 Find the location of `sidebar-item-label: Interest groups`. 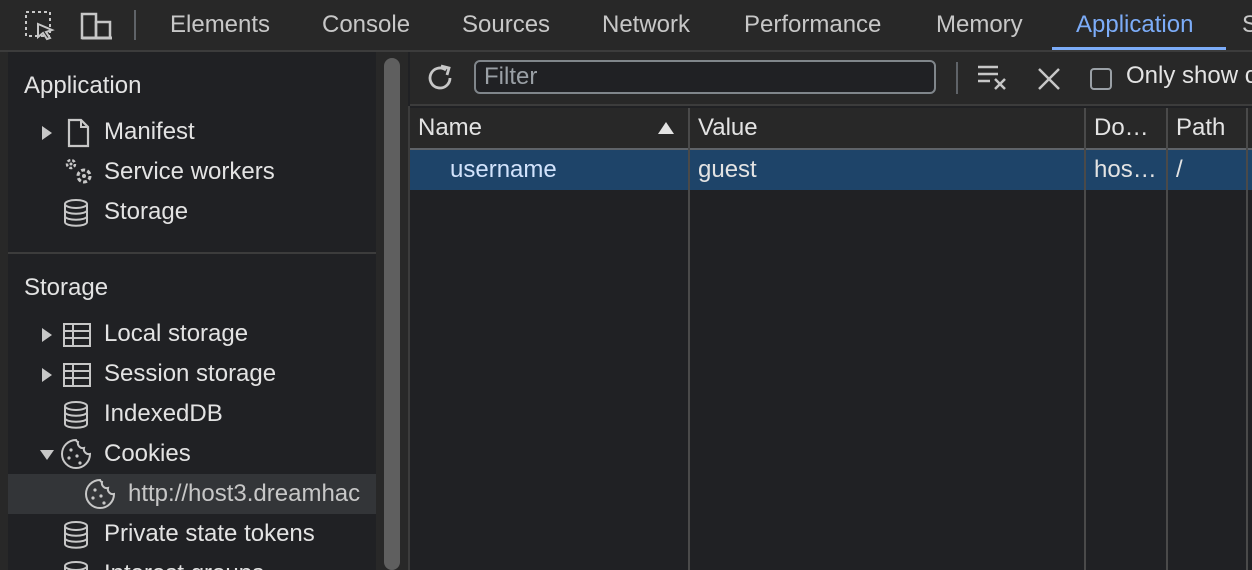

sidebar-item-label: Interest groups is located at coordinates (184, 562).